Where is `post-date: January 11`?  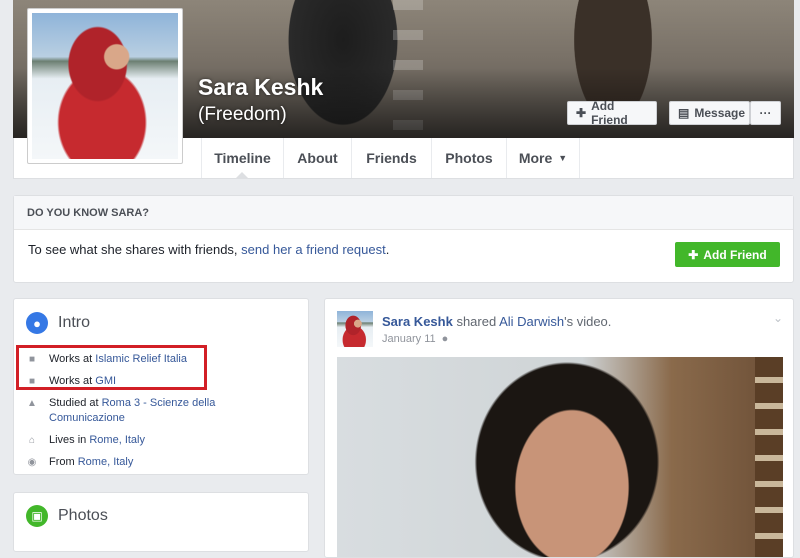 post-date: January 11 is located at coordinates (409, 339).